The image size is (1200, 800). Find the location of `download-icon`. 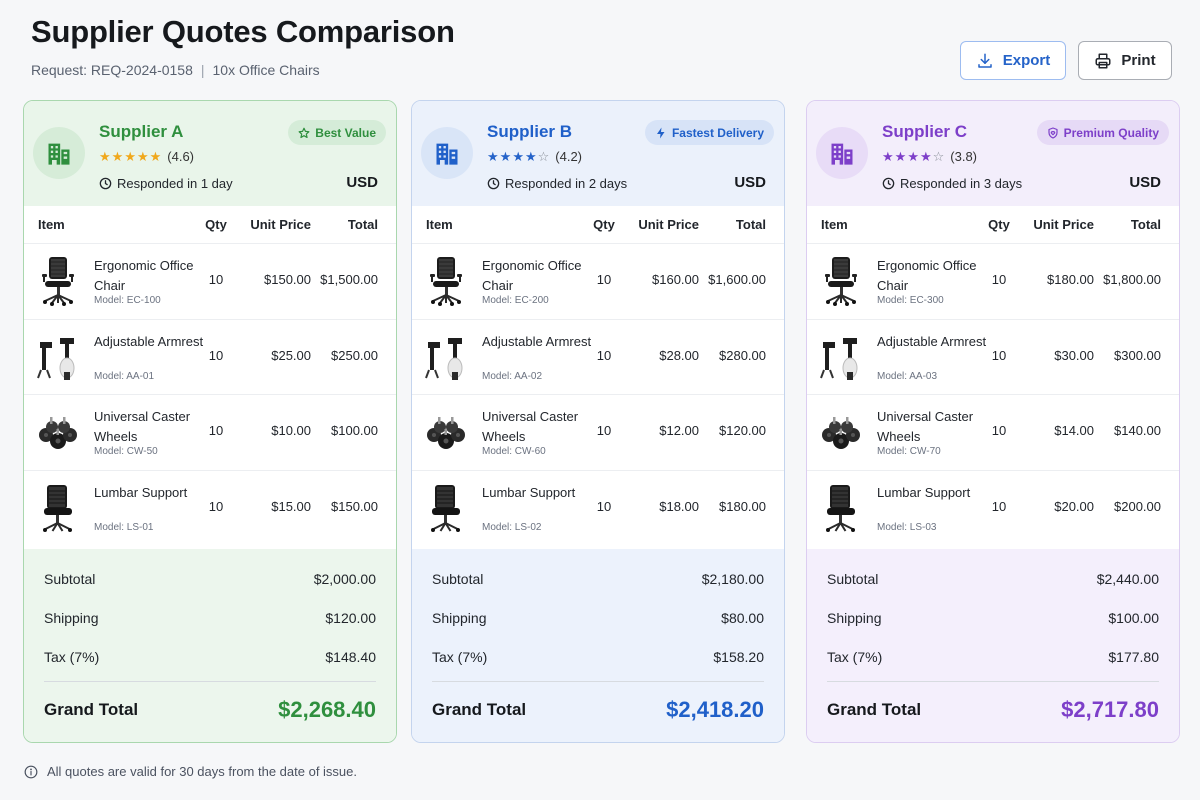

download-icon is located at coordinates (984, 60).